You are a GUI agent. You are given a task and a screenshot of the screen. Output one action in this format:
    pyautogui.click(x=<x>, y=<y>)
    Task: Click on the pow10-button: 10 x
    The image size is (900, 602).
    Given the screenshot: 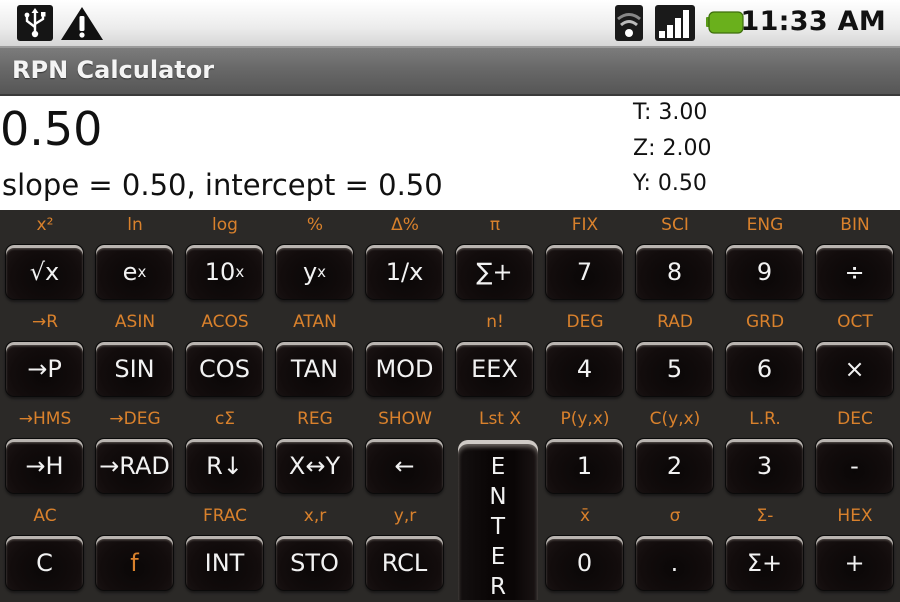 What is the action you would take?
    pyautogui.click(x=224, y=272)
    